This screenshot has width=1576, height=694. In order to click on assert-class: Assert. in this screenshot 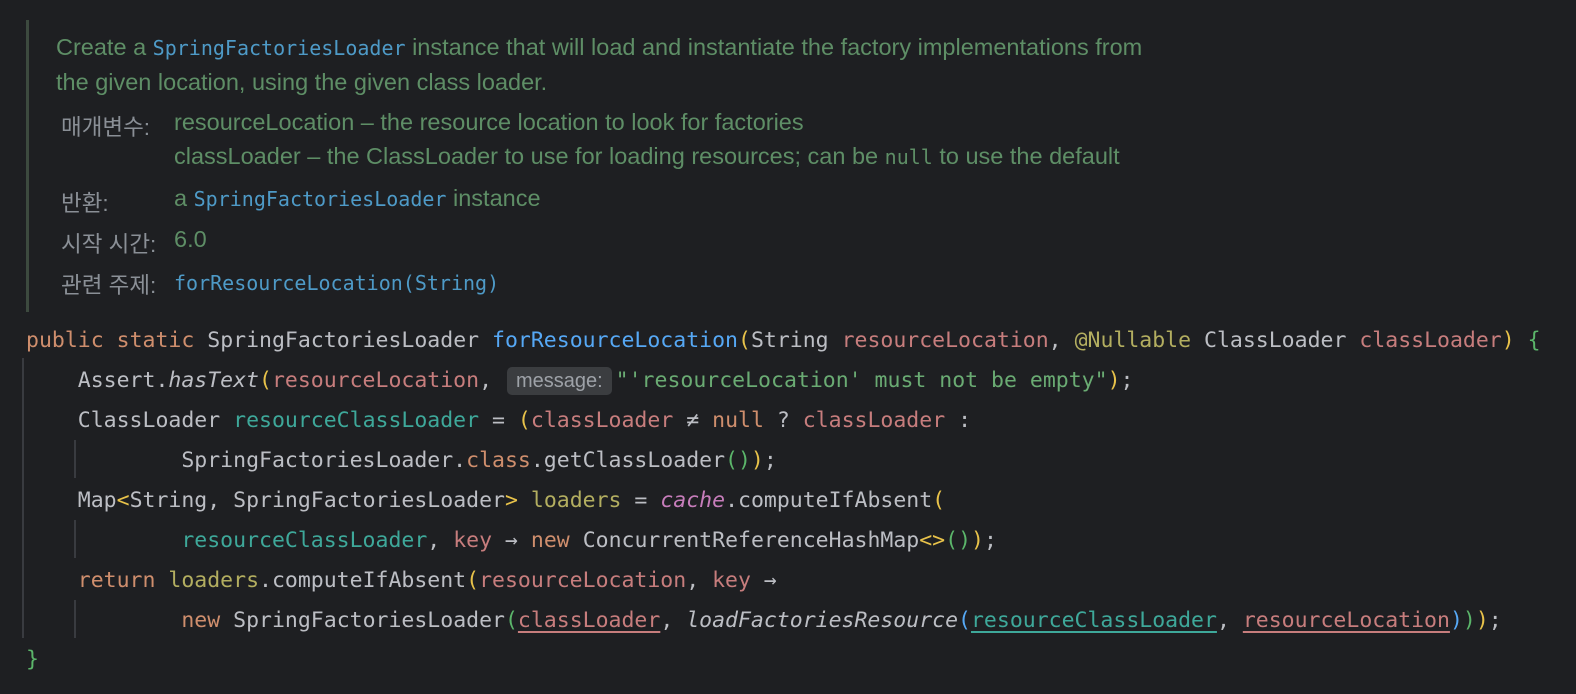, I will do `click(123, 380)`.